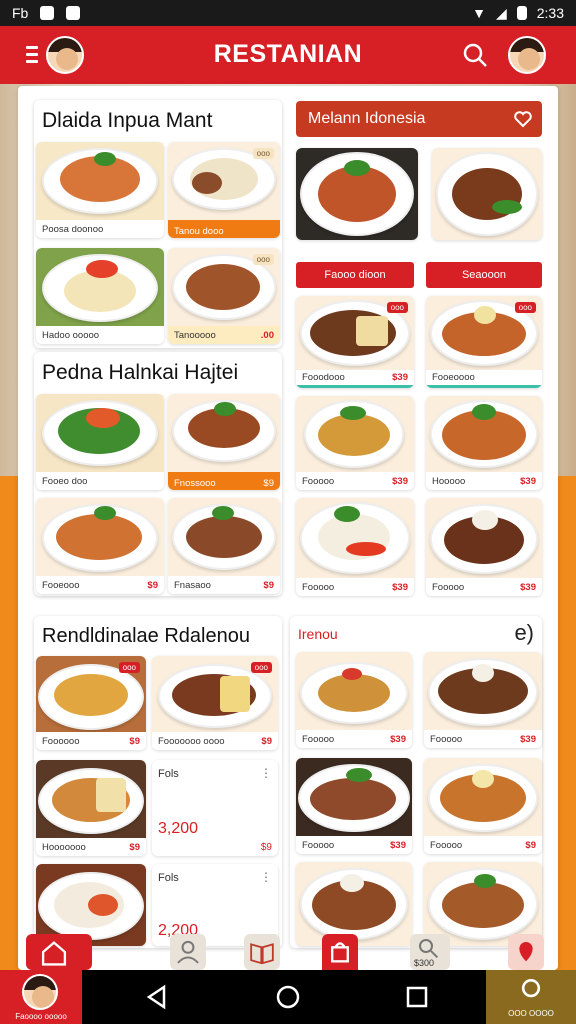 This screenshot has width=576, height=1024. What do you see at coordinates (266, 847) in the screenshot?
I see `detail-price: $9` at bounding box center [266, 847].